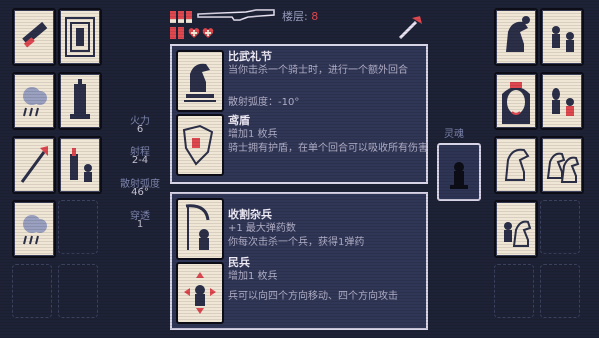 The image size is (599, 338). Describe the element at coordinates (250, 56) in the screenshot. I see `upgrade-title: 比武礼节` at that location.